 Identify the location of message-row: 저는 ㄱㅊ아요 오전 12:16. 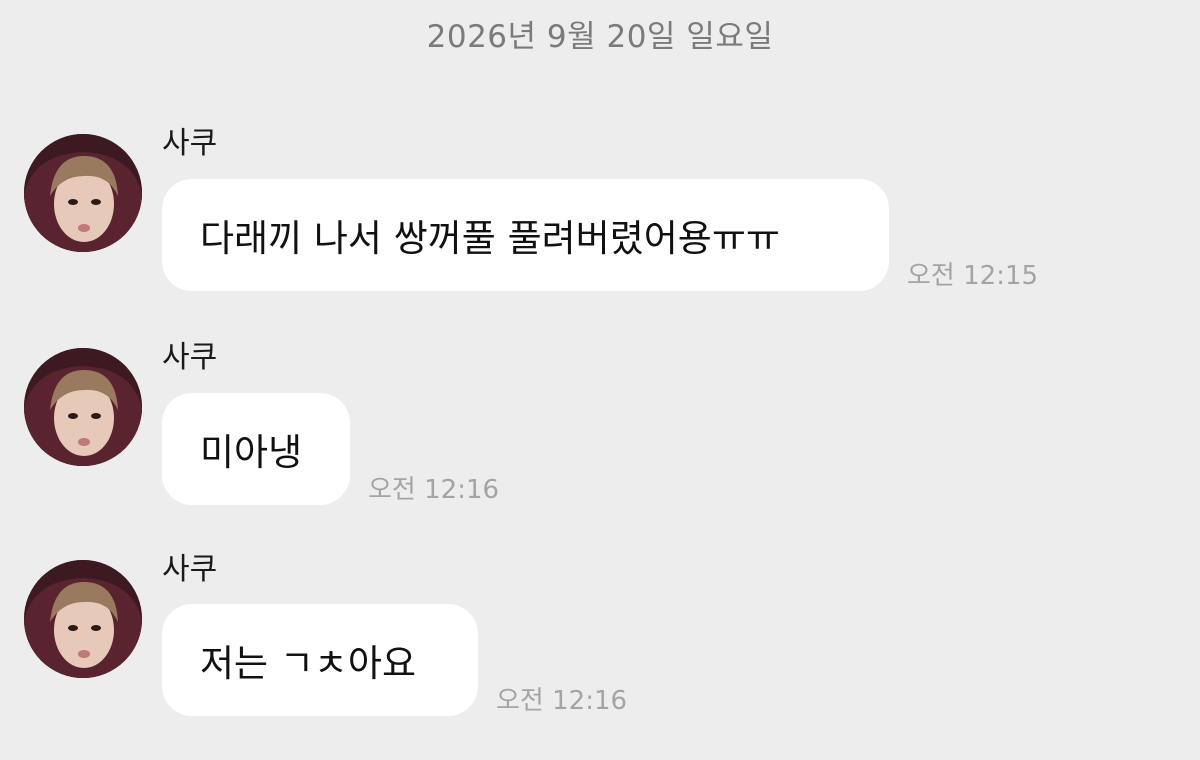
(394, 660).